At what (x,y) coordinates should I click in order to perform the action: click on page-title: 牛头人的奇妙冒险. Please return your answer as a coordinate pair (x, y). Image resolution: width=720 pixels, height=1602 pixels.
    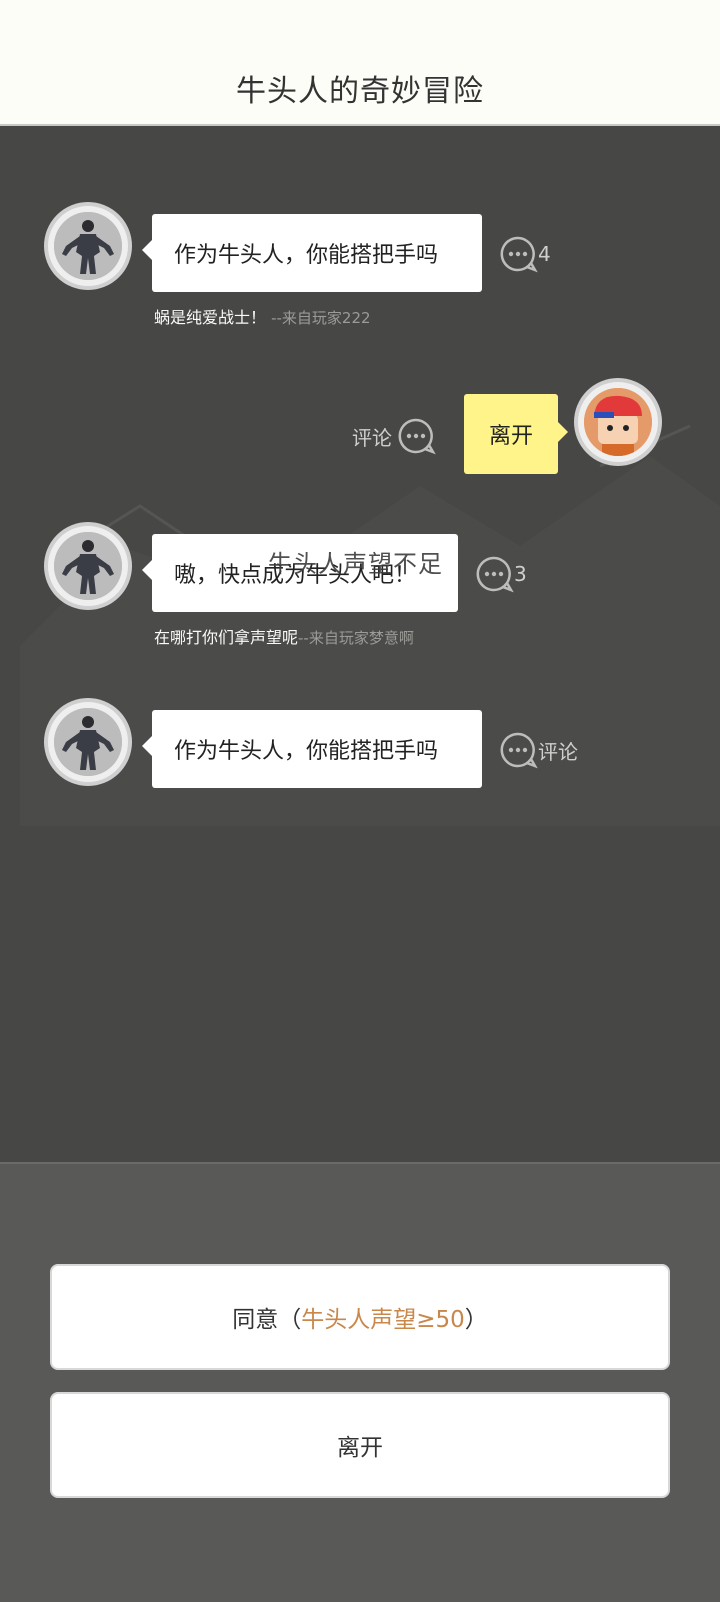
    Looking at the image, I should click on (360, 91).